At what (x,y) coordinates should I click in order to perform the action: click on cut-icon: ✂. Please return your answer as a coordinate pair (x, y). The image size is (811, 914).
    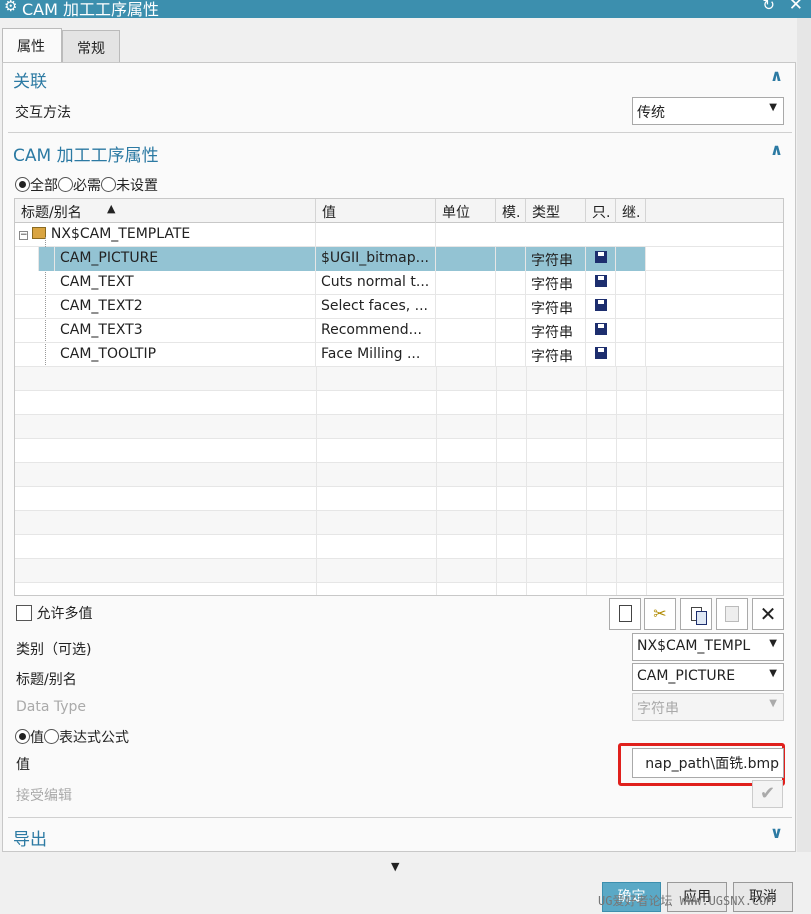
    Looking at the image, I should click on (660, 614).